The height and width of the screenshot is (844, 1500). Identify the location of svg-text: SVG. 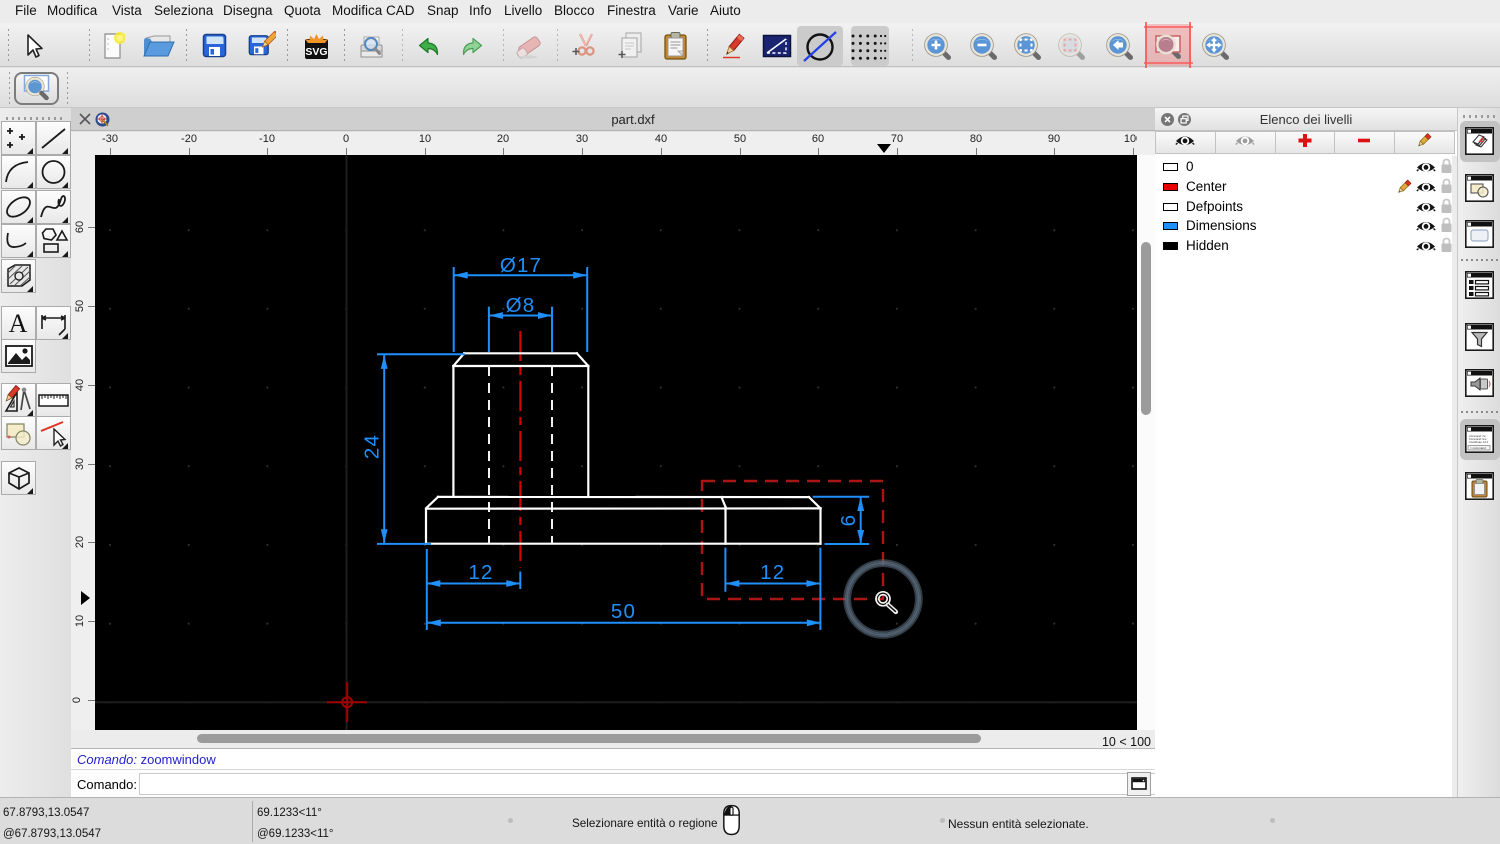
(316, 52).